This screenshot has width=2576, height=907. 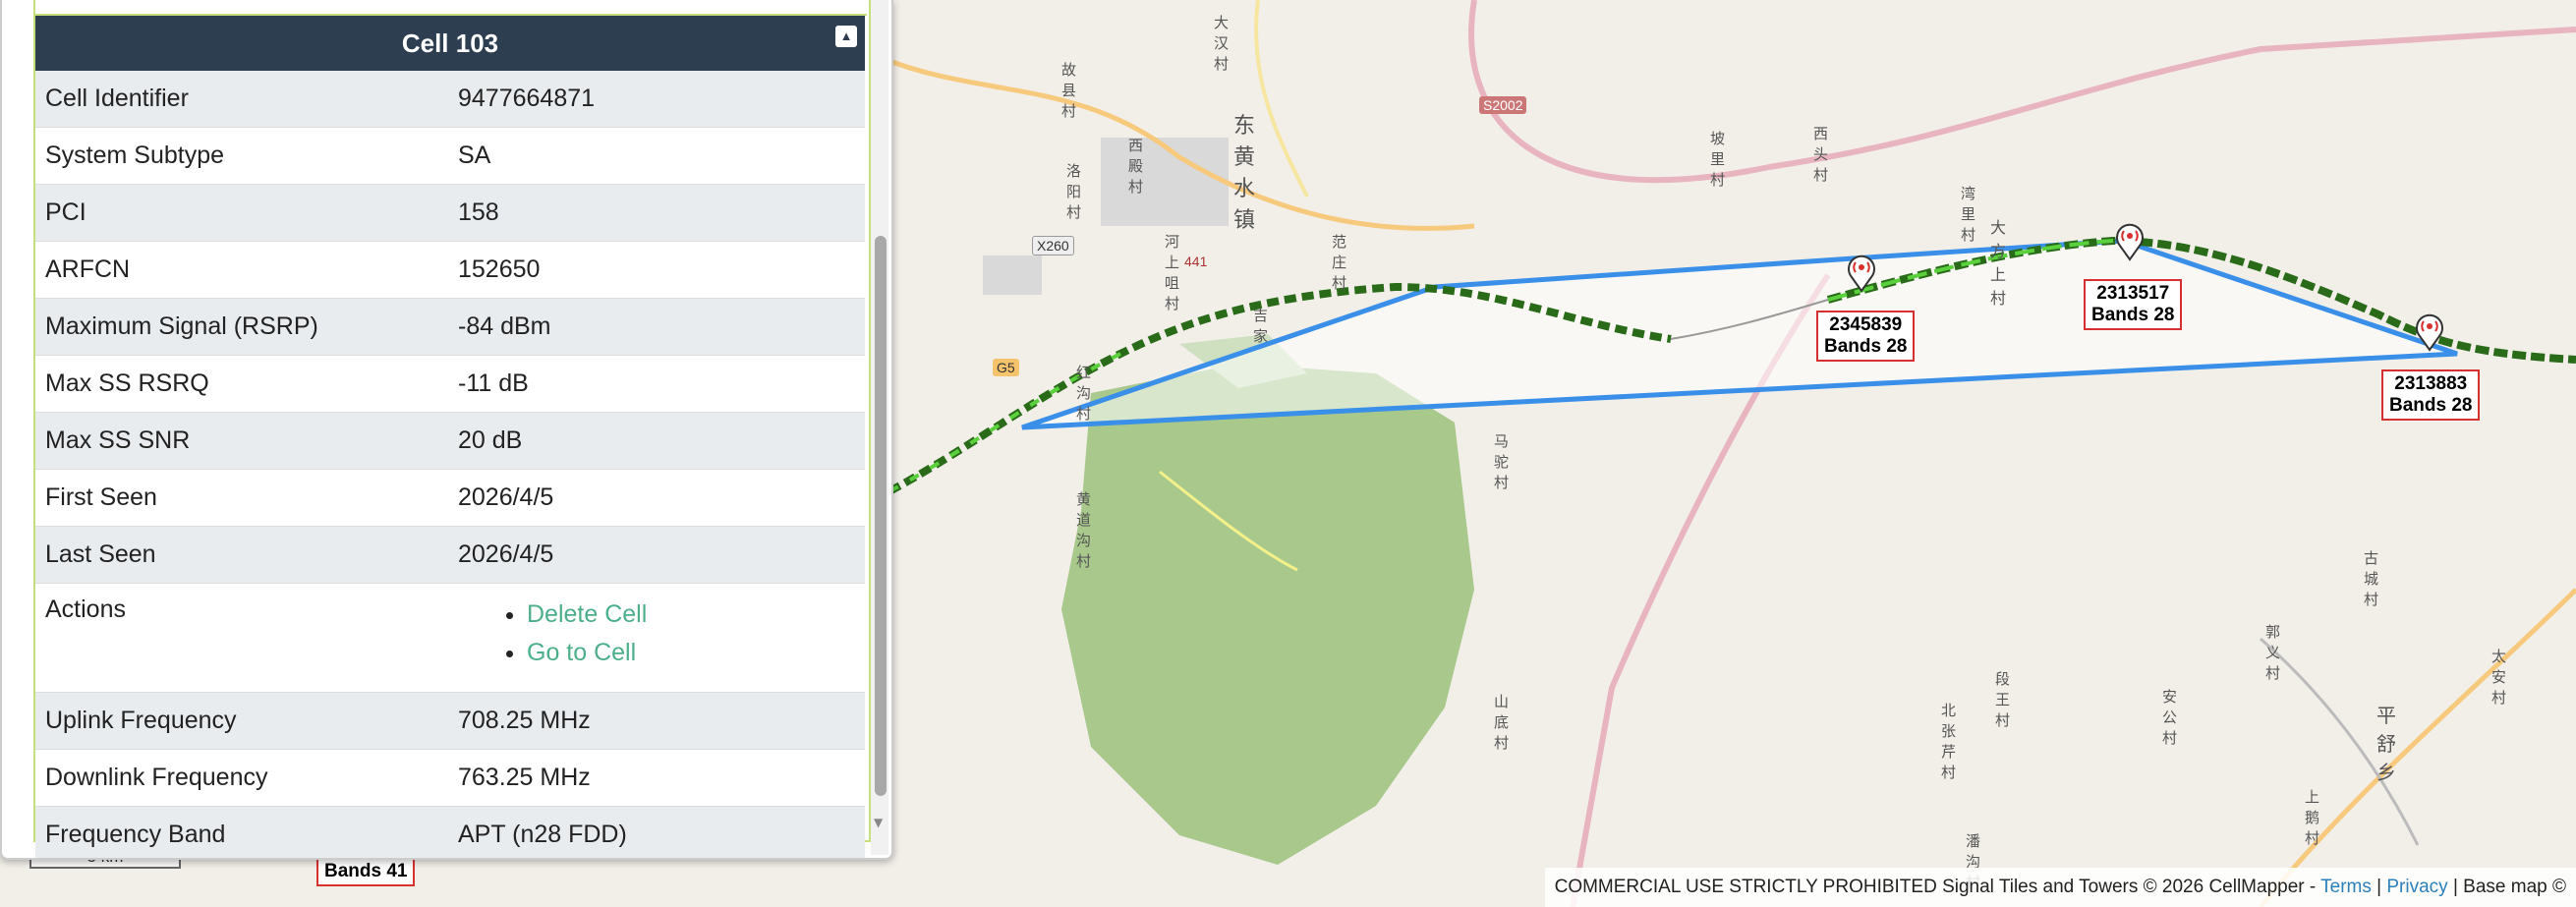 What do you see at coordinates (241, 721) in the screenshot?
I see `row-key: Uplink Frequency` at bounding box center [241, 721].